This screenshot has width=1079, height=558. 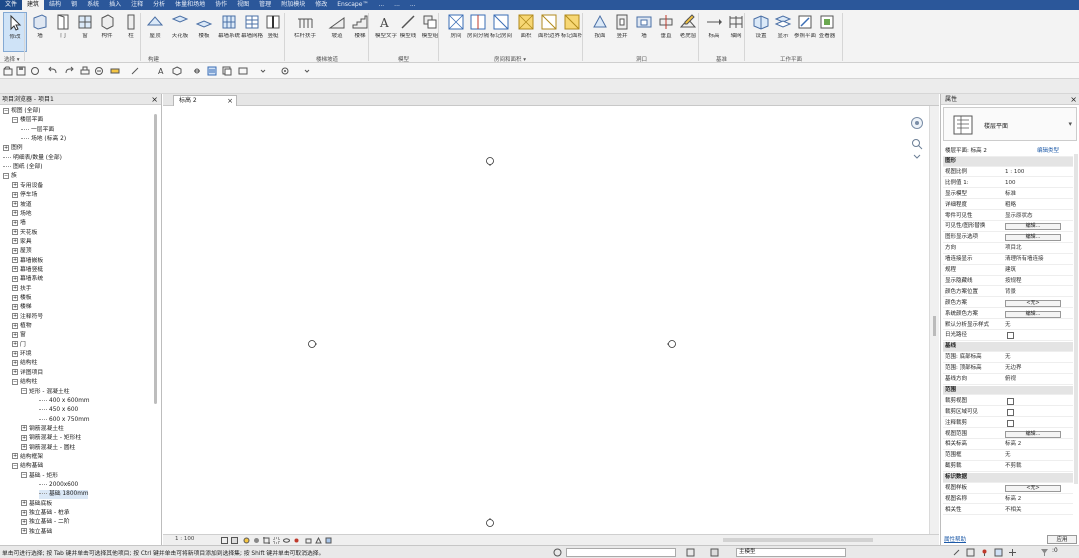 What do you see at coordinates (408, 32) in the screenshot?
I see `model-line-button: 模型线` at bounding box center [408, 32].